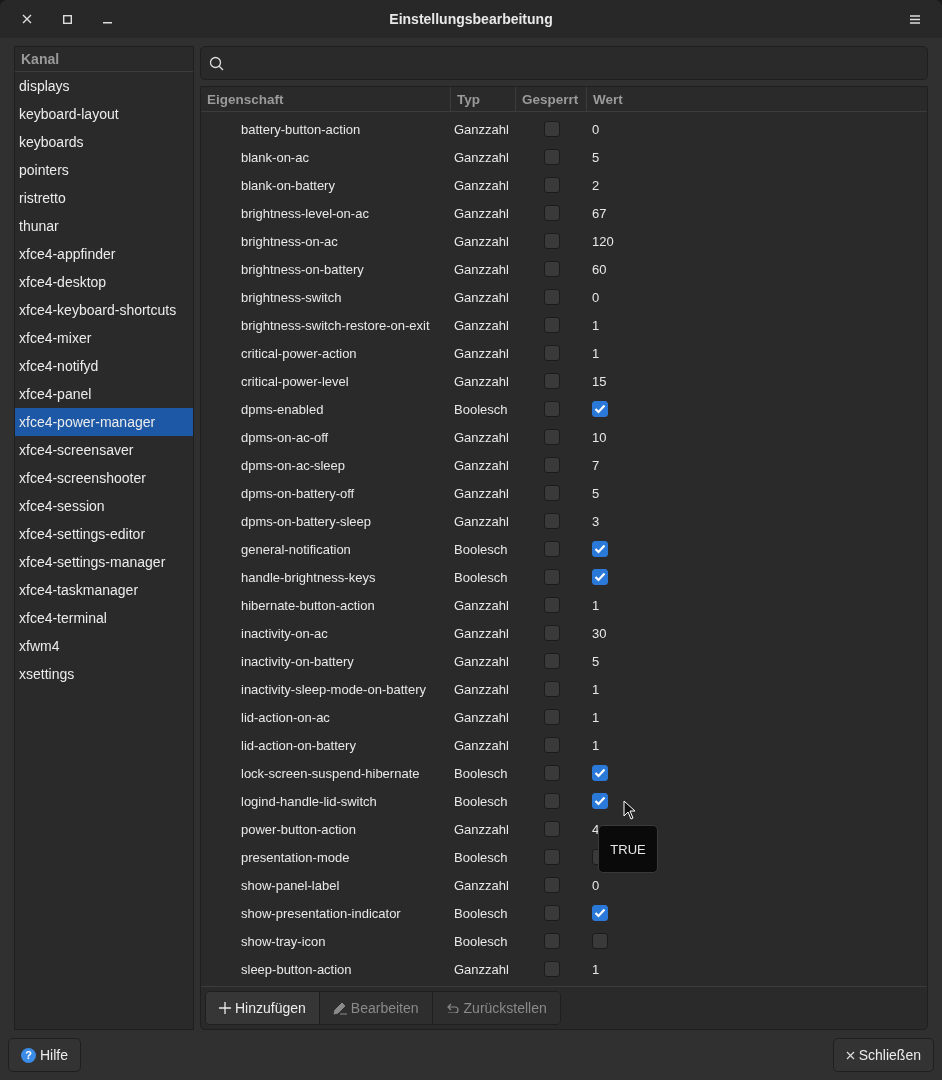  I want to click on channel-item: xfce4-desktop, so click(104, 282).